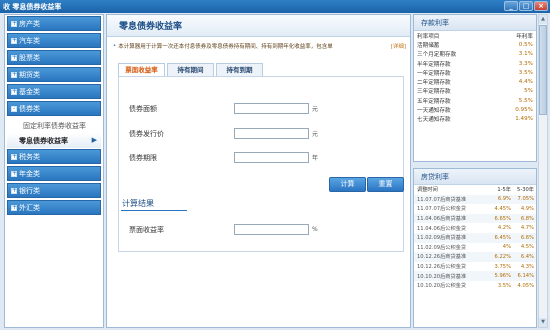 The height and width of the screenshot is (330, 550). Describe the element at coordinates (146, 229) in the screenshot. I see `result-label: 票面收益率` at that location.